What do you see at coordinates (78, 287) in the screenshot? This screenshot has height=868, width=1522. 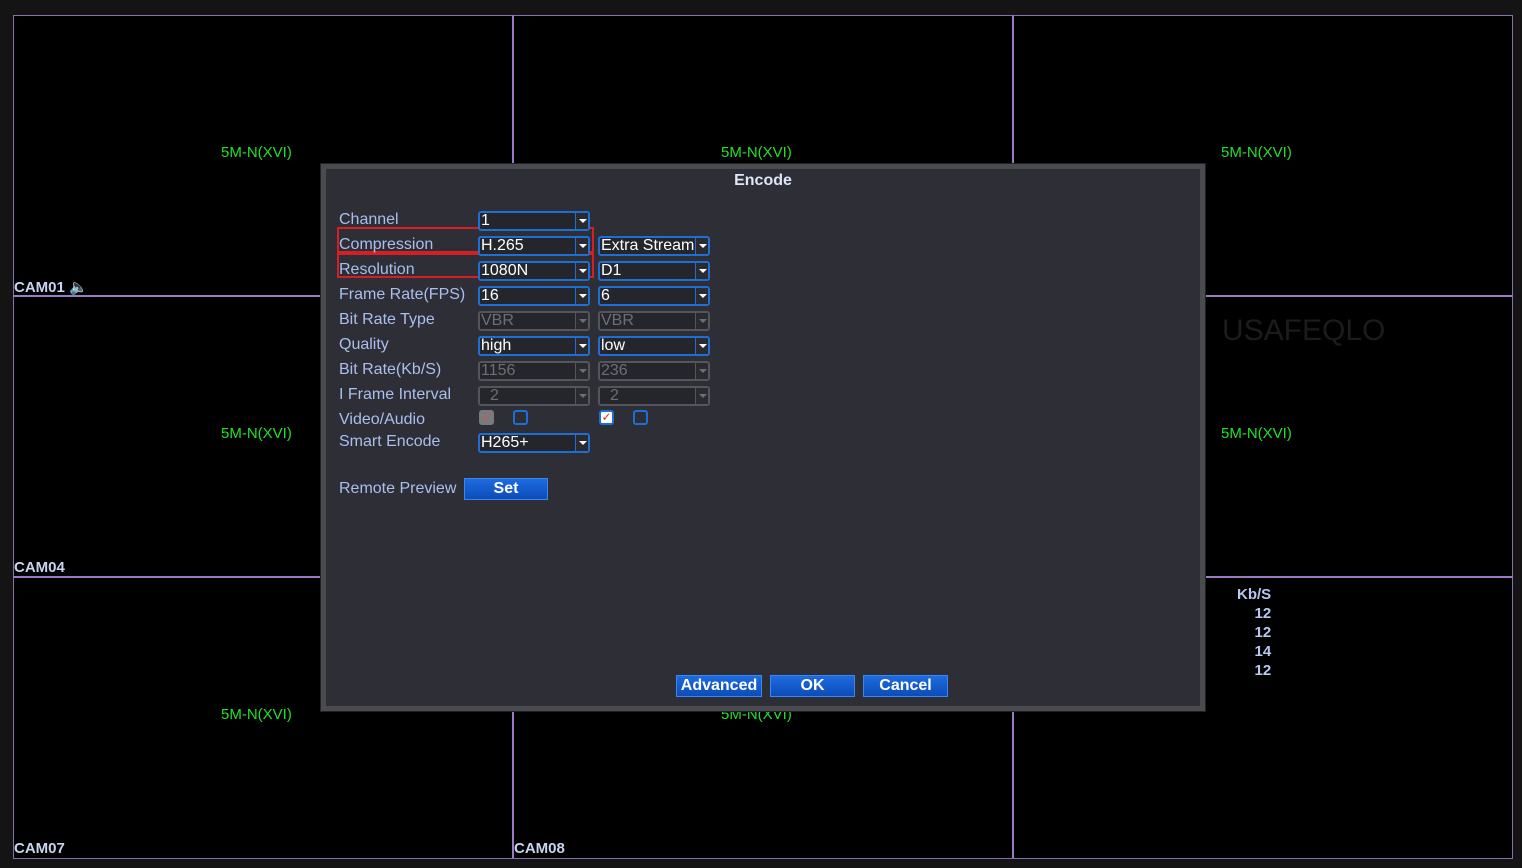 I see `speaker-icon: 🔈` at bounding box center [78, 287].